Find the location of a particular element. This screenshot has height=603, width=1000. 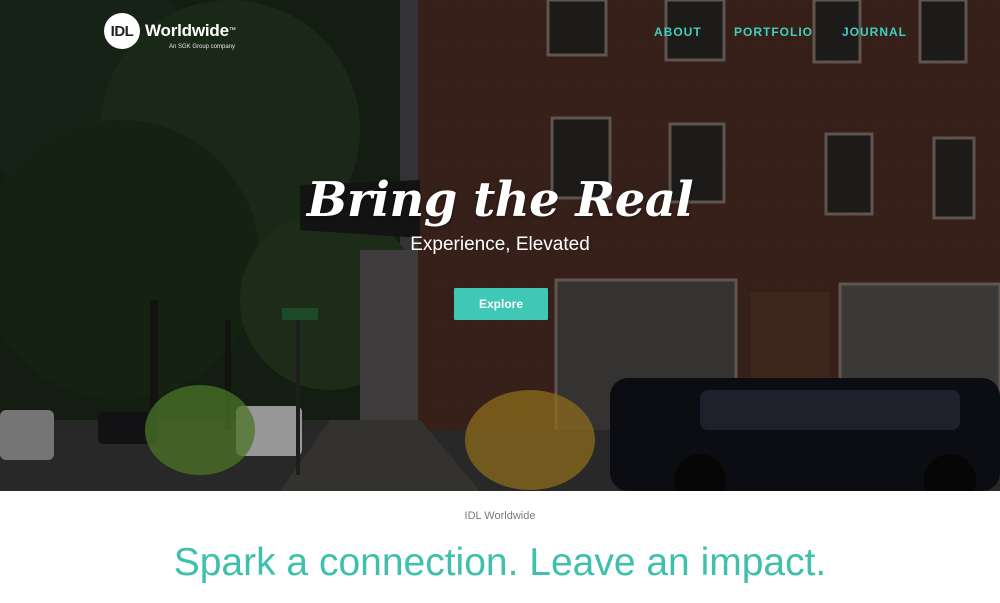

section-headline: Spark a connection. Leave an impact. is located at coordinates (500, 562).